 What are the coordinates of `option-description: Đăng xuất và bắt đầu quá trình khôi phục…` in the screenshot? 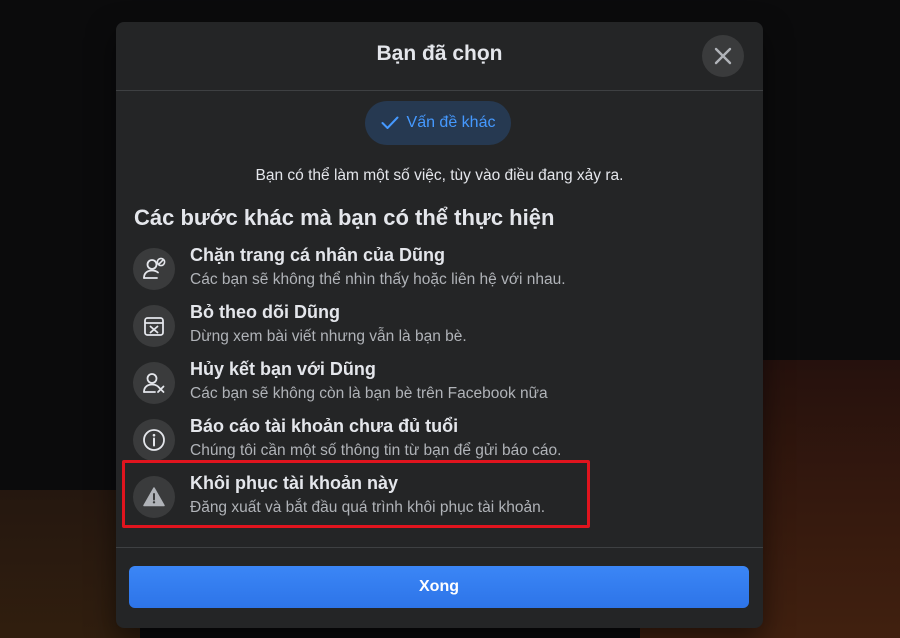 It's located at (368, 507).